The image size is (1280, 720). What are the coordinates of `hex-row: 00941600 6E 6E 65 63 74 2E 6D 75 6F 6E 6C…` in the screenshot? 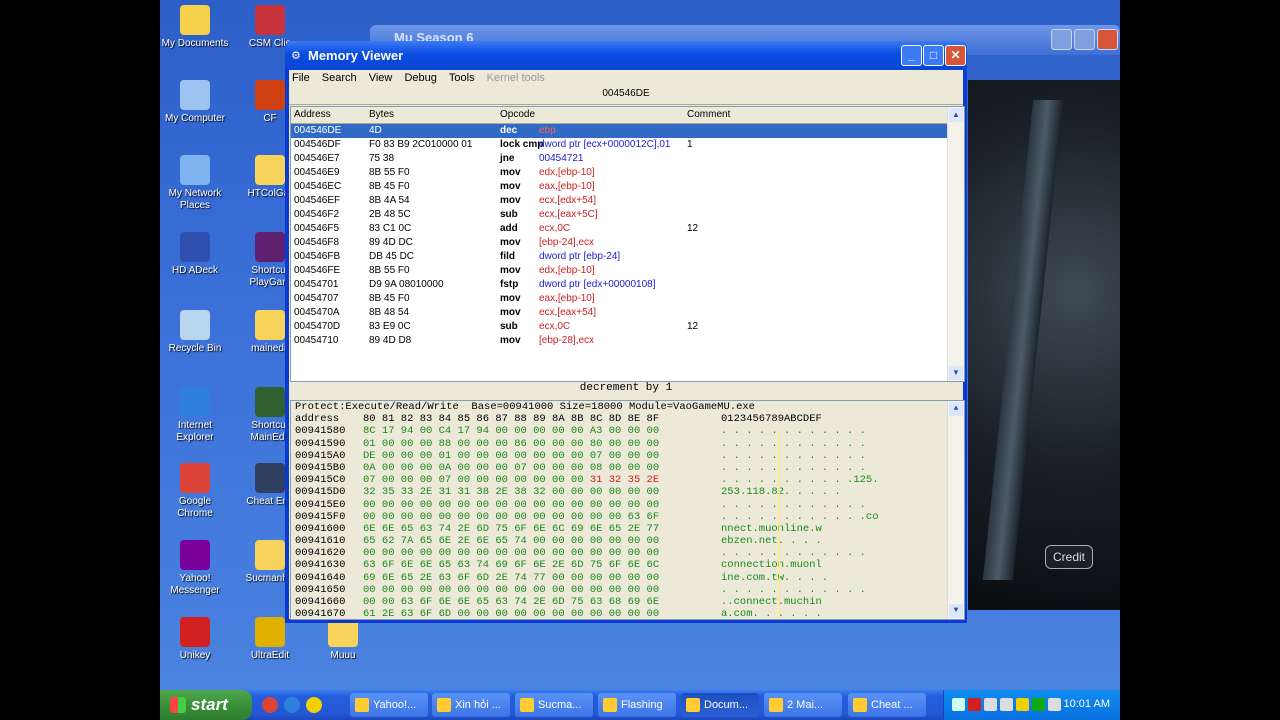 It's located at (627, 529).